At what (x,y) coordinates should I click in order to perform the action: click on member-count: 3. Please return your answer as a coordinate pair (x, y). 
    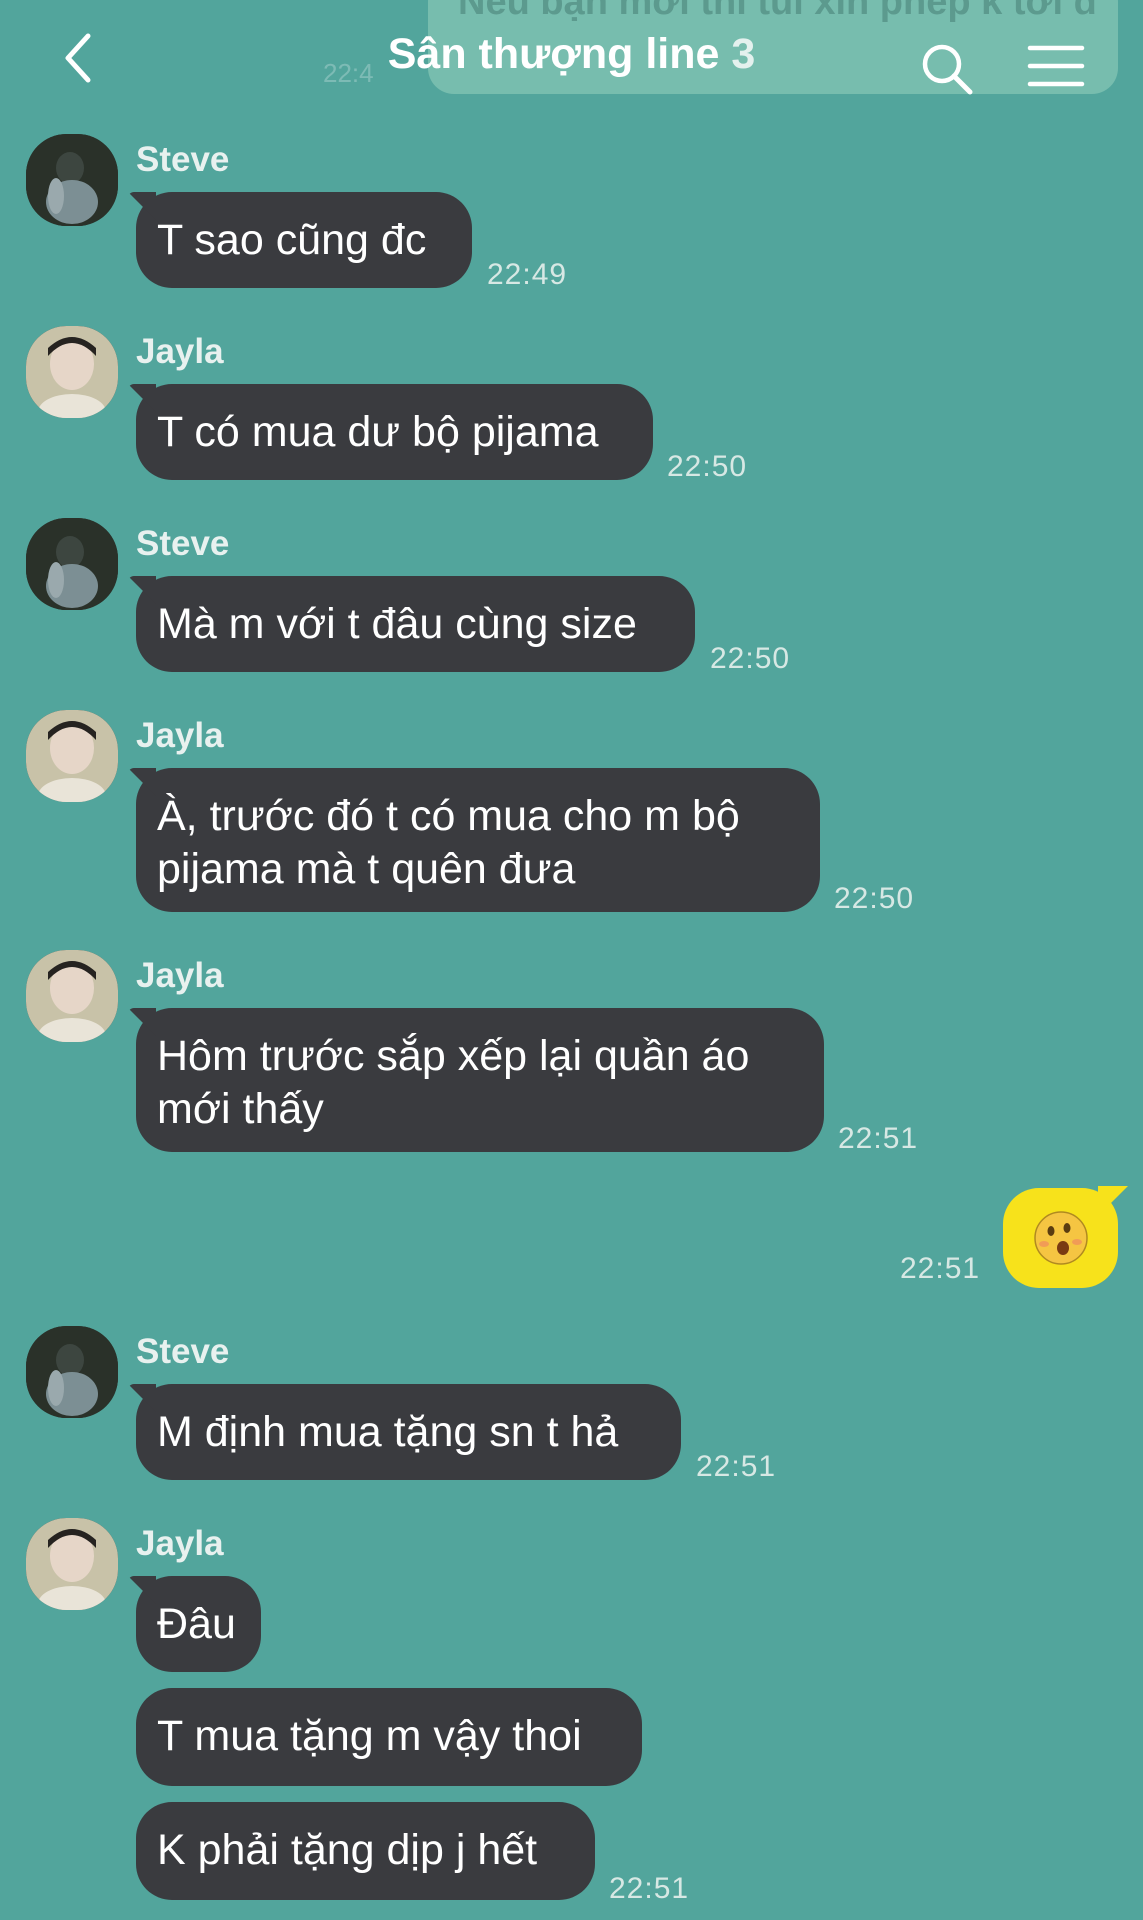
    Looking at the image, I should click on (743, 54).